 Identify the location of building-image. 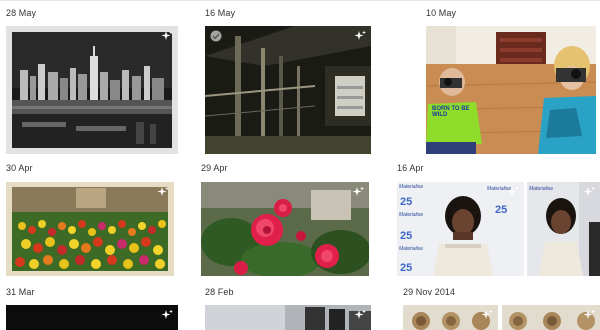
(288, 90).